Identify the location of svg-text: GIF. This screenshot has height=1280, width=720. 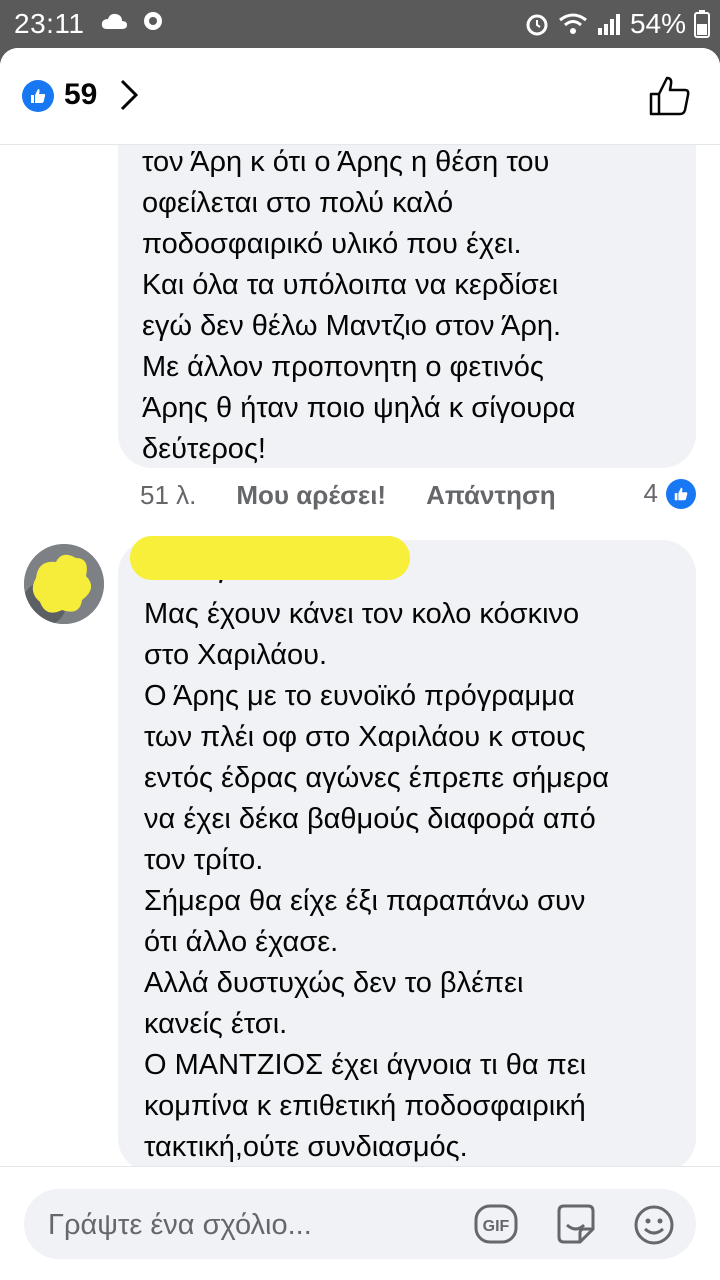
(496, 1226).